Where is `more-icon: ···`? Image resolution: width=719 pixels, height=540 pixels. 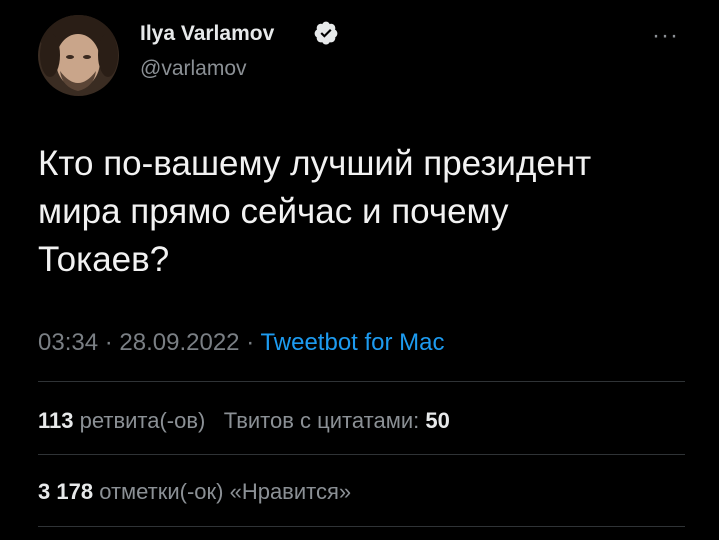
more-icon: ··· is located at coordinates (665, 36).